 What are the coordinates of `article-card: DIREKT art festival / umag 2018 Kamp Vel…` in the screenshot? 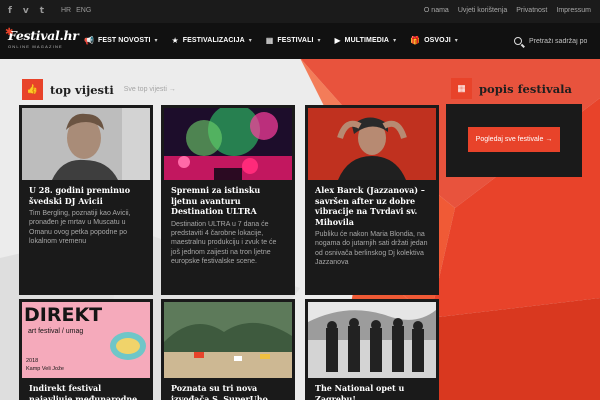 It's located at (86, 349).